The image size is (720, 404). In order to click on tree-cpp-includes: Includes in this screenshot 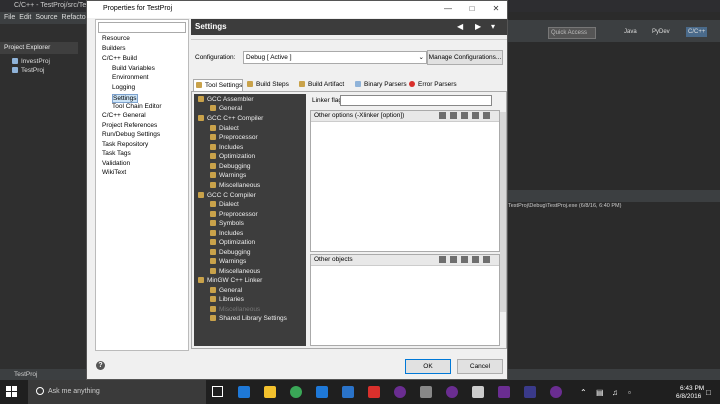, I will do `click(226, 147)`.